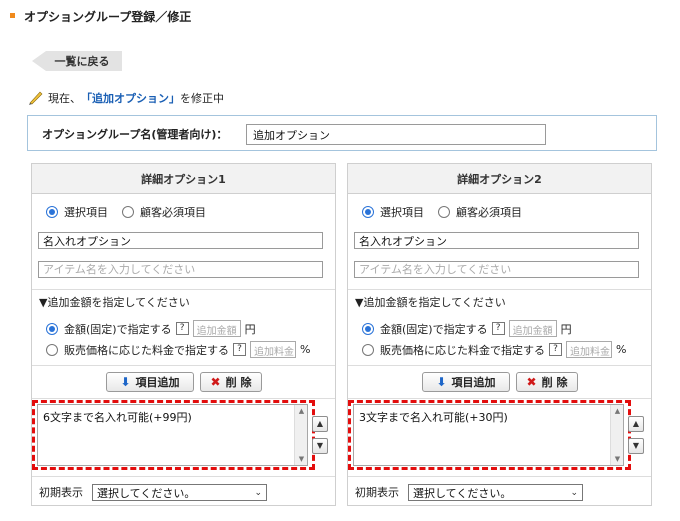 This screenshot has height=521, width=680. I want to click on title-bullet-icon, so click(12, 15).